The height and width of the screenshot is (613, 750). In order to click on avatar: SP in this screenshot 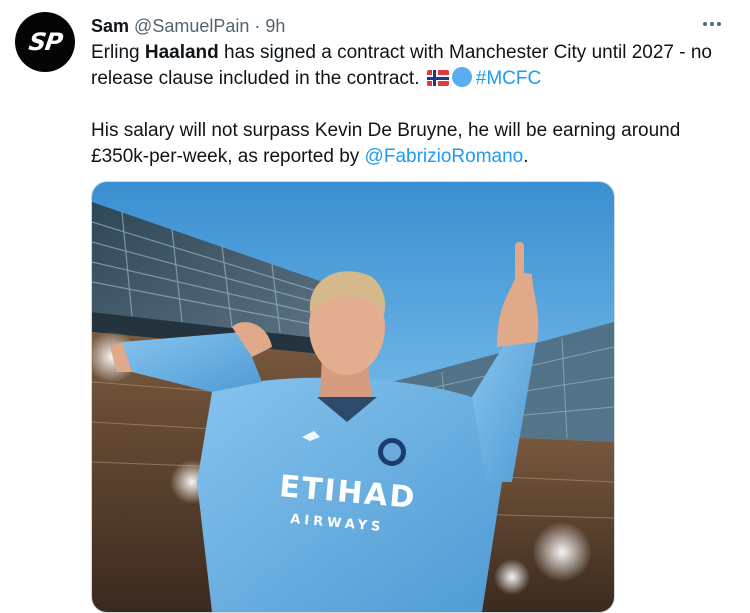, I will do `click(45, 42)`.